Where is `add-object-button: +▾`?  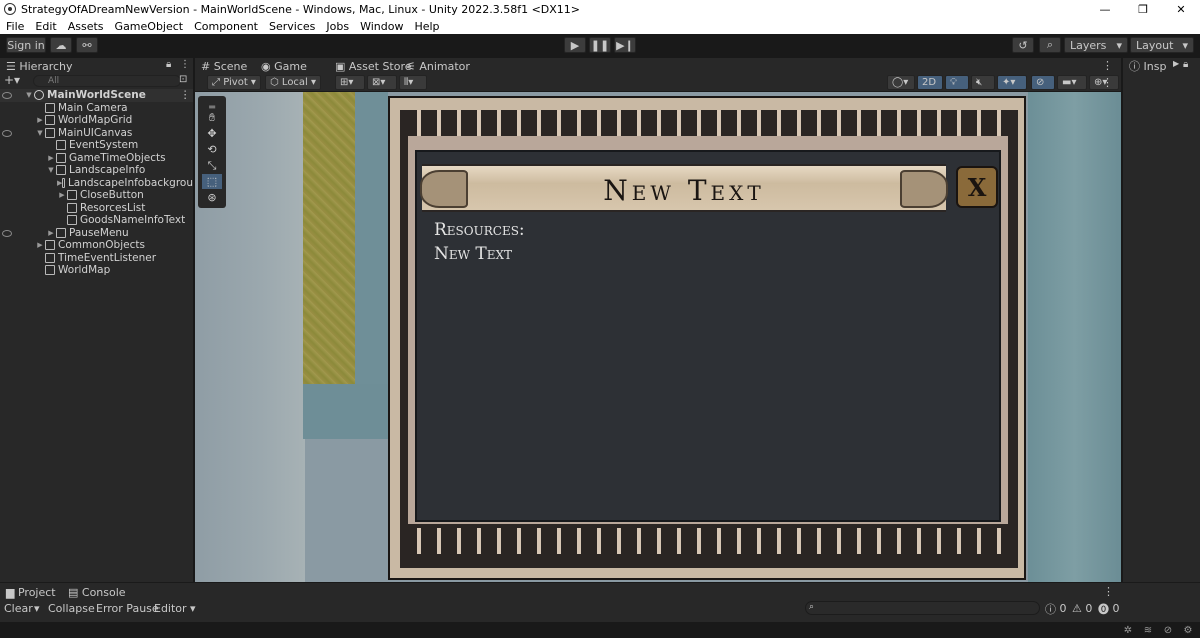 add-object-button: +▾ is located at coordinates (12, 80).